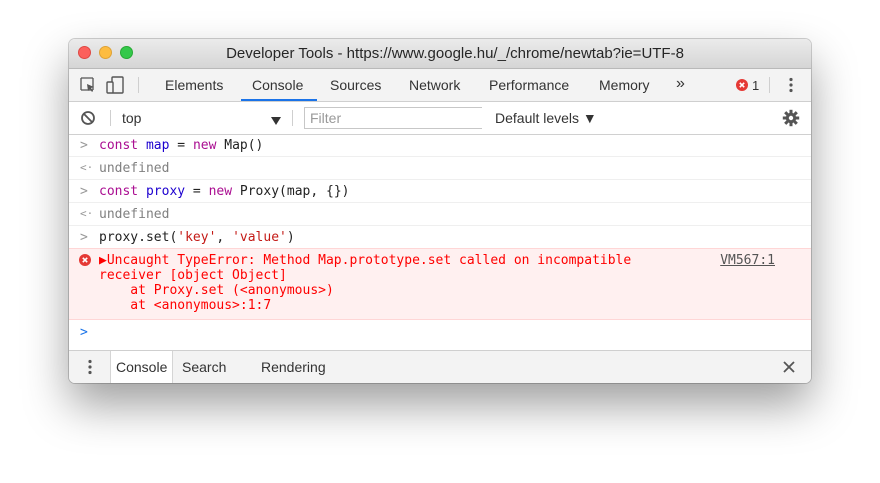  What do you see at coordinates (789, 368) in the screenshot?
I see `close-icon` at bounding box center [789, 368].